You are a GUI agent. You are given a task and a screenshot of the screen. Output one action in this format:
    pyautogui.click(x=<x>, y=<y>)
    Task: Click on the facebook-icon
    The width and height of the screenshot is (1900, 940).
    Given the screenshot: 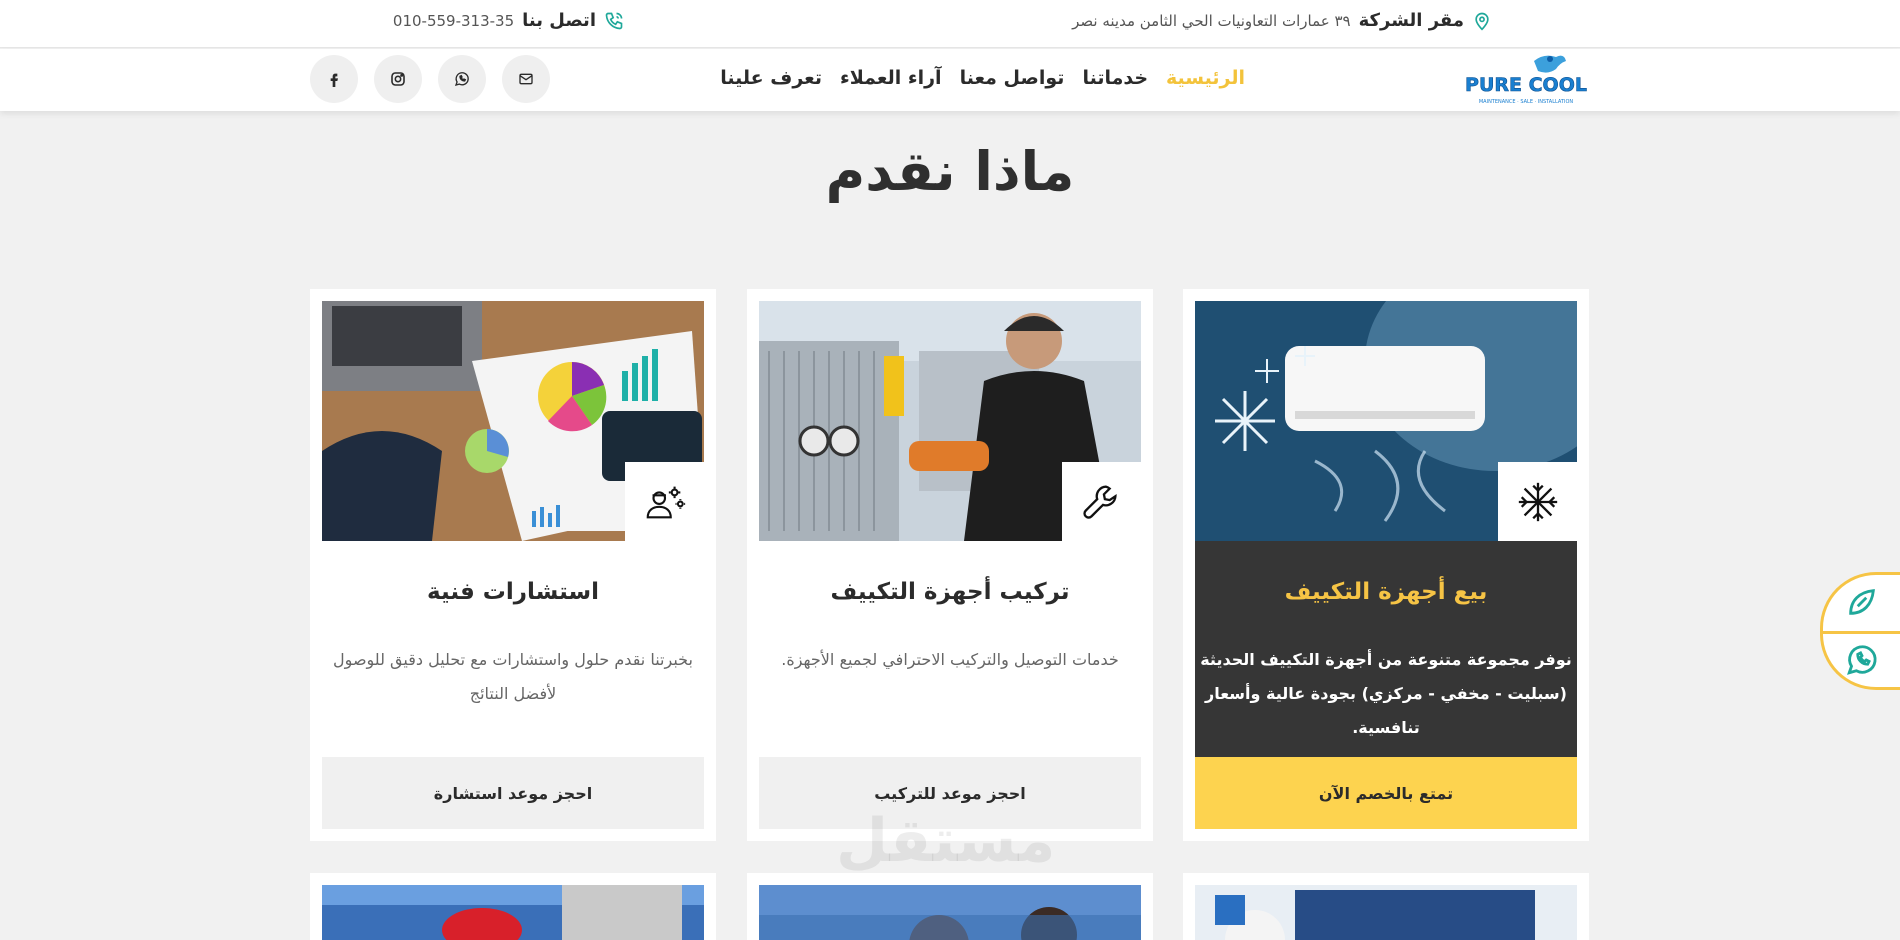 What is the action you would take?
    pyautogui.click(x=334, y=79)
    